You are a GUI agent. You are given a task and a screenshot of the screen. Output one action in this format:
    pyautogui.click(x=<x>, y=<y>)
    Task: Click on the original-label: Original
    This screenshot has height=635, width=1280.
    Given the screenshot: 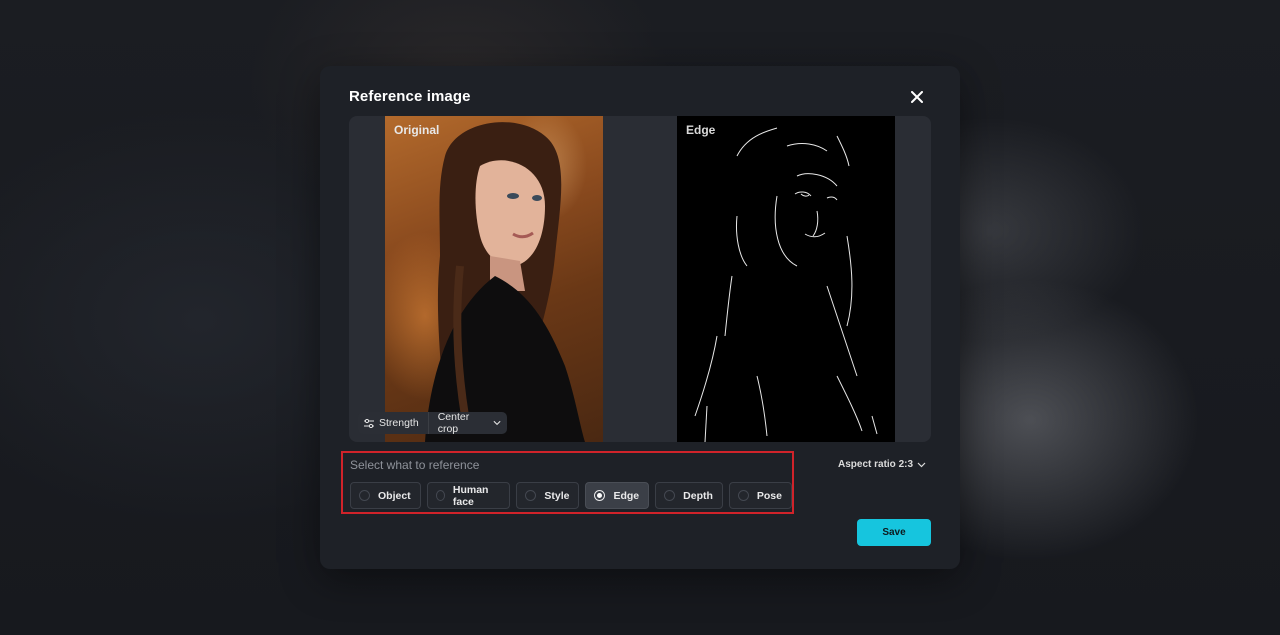 What is the action you would take?
    pyautogui.click(x=417, y=130)
    